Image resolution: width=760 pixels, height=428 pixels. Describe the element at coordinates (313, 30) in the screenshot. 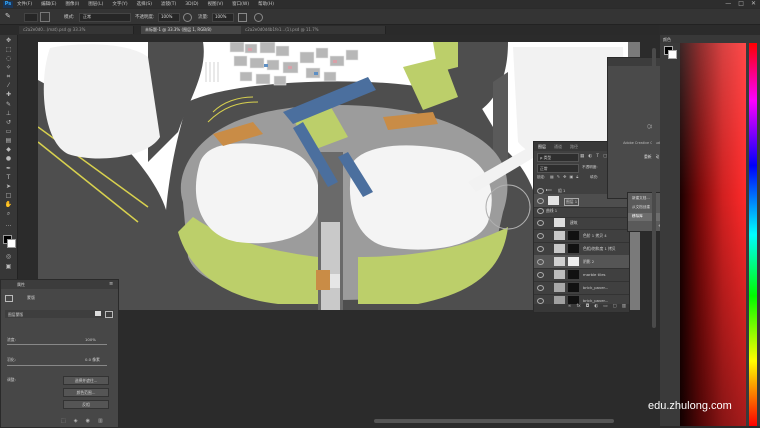

I see `tab-document-3: c2a2e0d0d4b1fe1...(1).psd @ 11.7%` at that location.